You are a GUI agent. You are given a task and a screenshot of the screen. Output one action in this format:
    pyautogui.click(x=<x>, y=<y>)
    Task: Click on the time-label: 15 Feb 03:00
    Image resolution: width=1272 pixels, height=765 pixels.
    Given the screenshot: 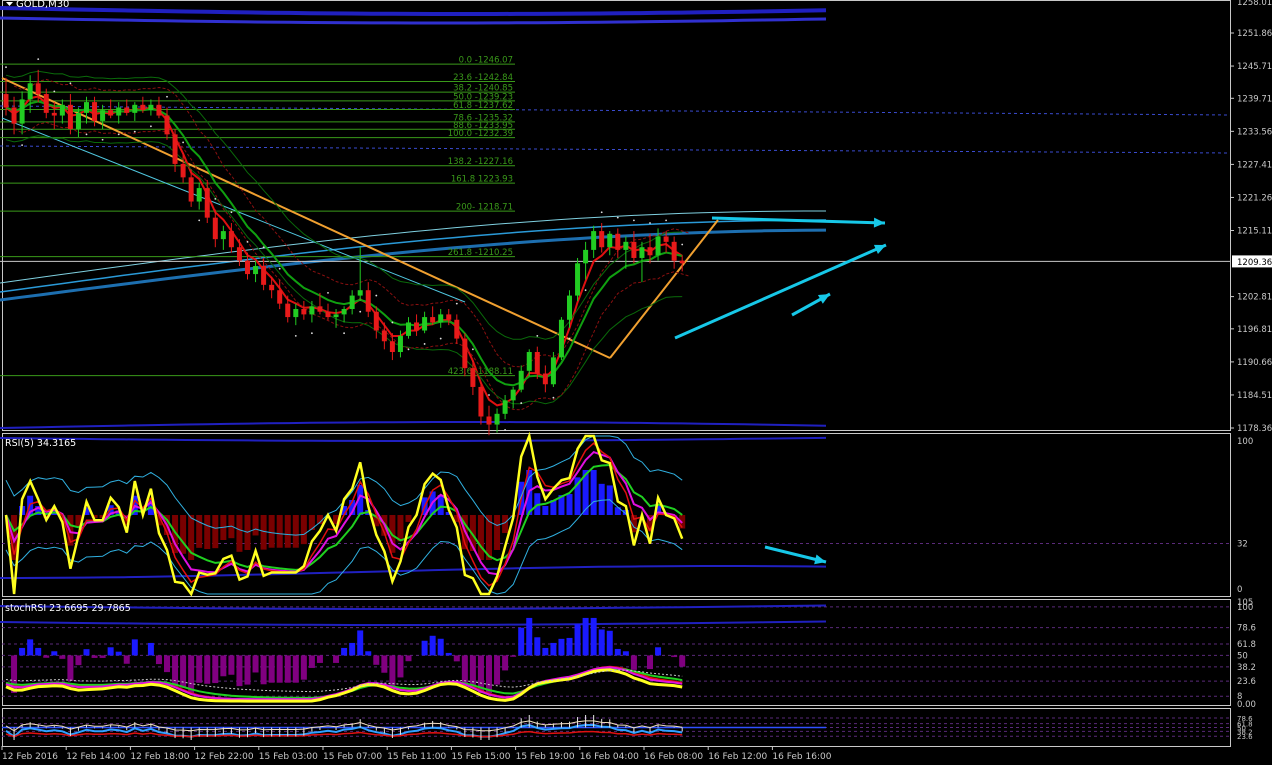 What is the action you would take?
    pyautogui.click(x=288, y=757)
    